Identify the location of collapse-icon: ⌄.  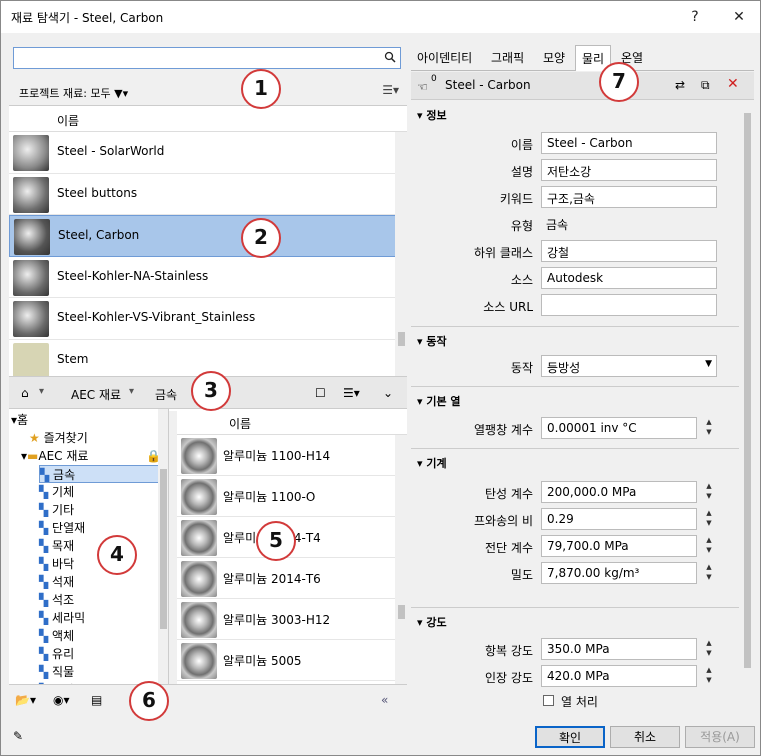
(388, 393).